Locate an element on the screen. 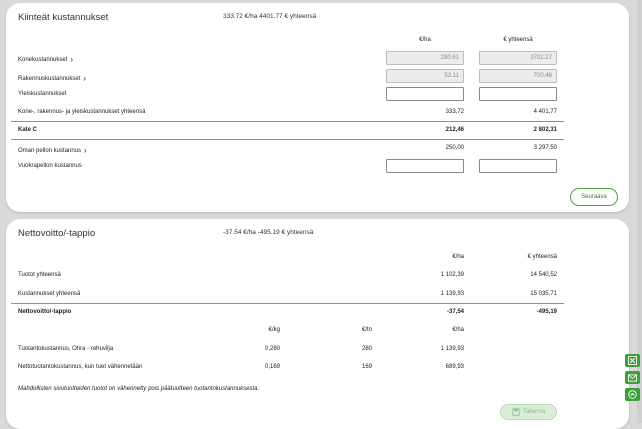 This screenshot has height=429, width=642. row-rented-field-label: Vuokrapellon kustannus is located at coordinates (50, 166).